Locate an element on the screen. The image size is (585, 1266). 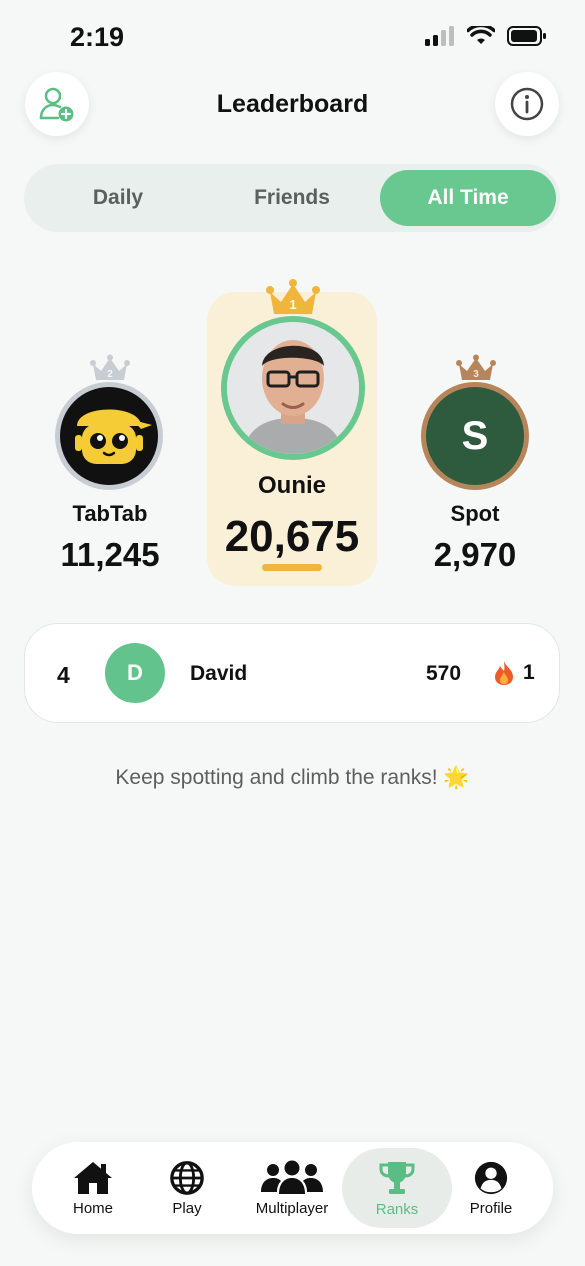
first-name: Ounie is located at coordinates (291, 485).